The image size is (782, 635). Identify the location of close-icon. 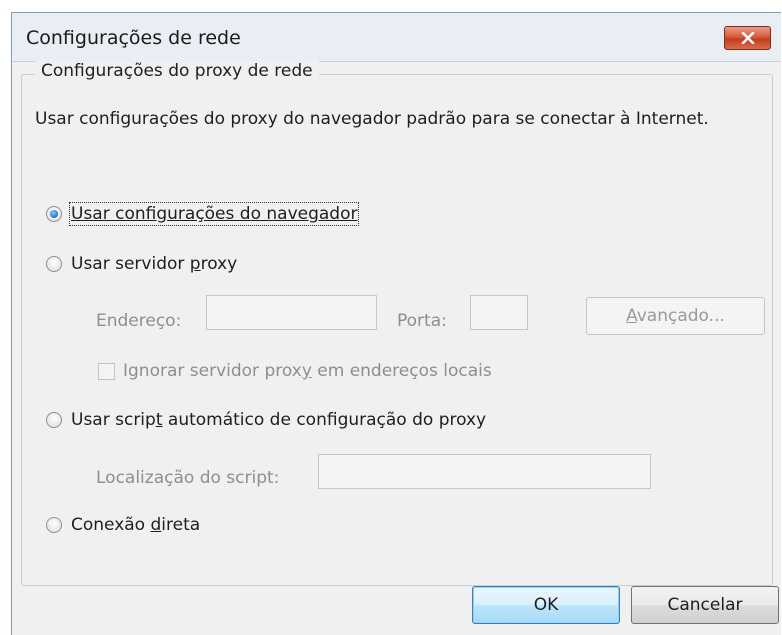
(747, 38).